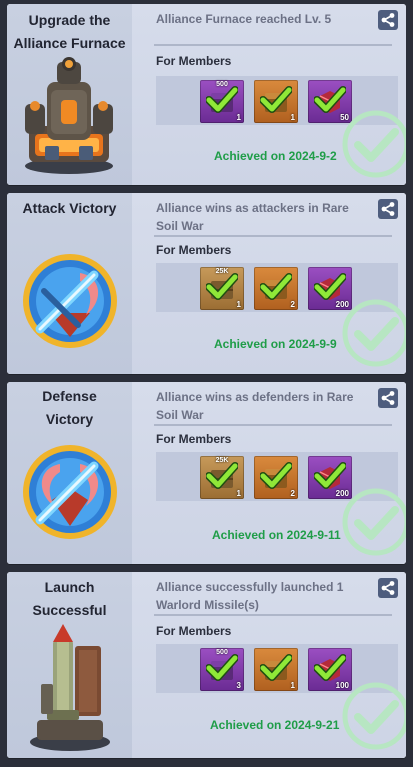  I want to click on achieved-date: Achieved on 2024-9-21, so click(275, 725).